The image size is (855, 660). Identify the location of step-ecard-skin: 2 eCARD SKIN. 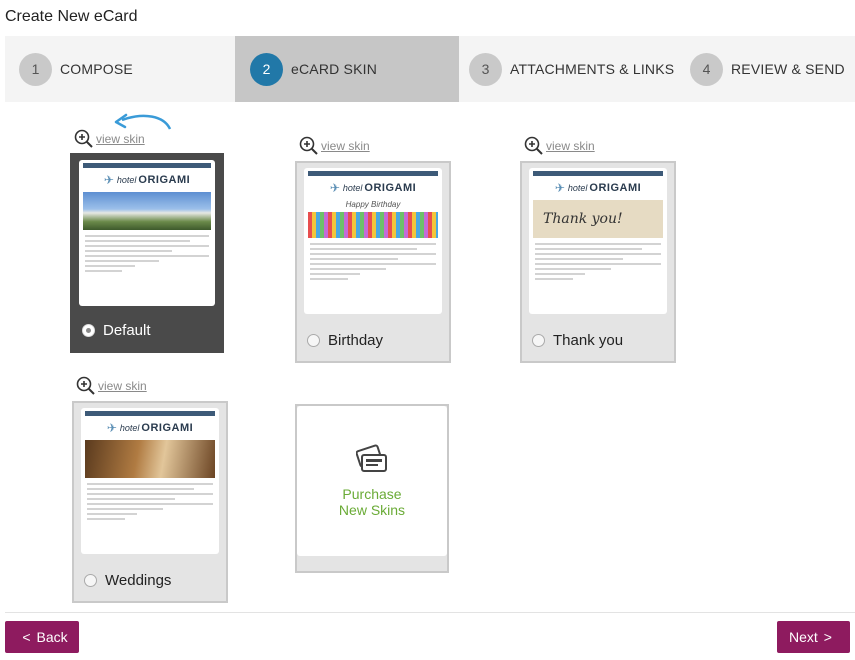
(347, 69).